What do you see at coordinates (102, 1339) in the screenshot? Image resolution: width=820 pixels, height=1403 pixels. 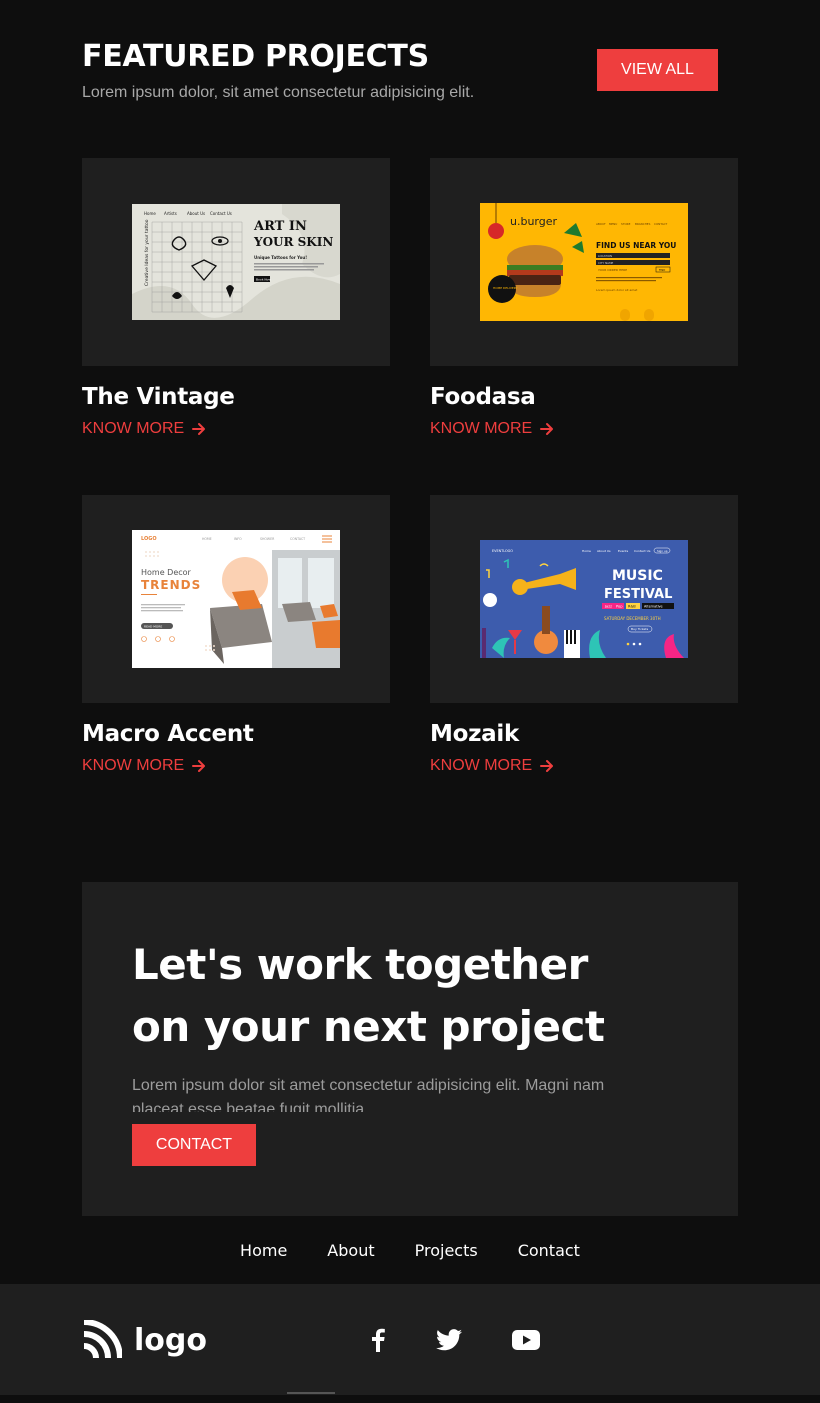 I see `rss-logo-icon` at bounding box center [102, 1339].